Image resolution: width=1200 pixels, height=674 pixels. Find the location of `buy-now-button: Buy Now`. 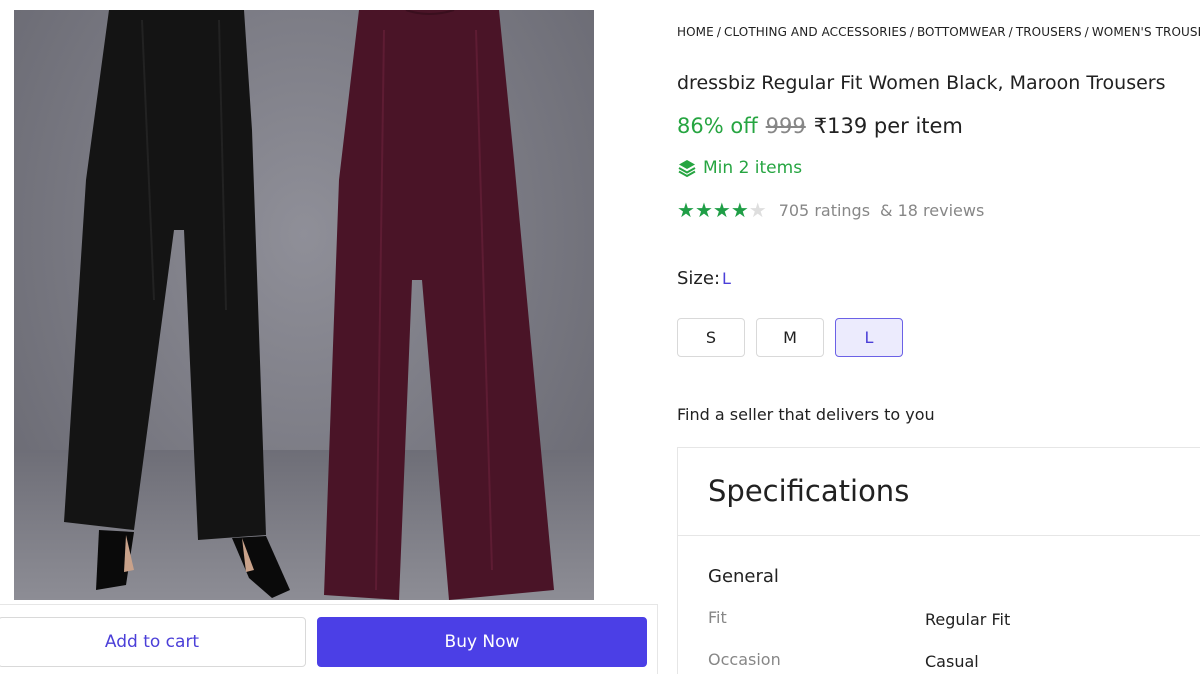

buy-now-button: Buy Now is located at coordinates (482, 642).